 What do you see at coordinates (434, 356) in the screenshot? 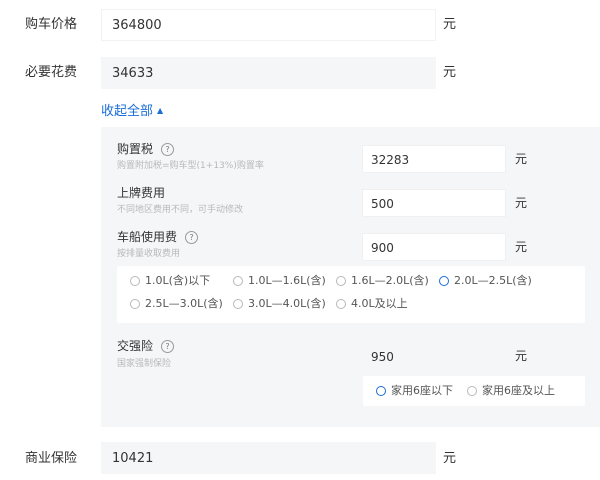
I see `compulsory-insurance-input: 950` at bounding box center [434, 356].